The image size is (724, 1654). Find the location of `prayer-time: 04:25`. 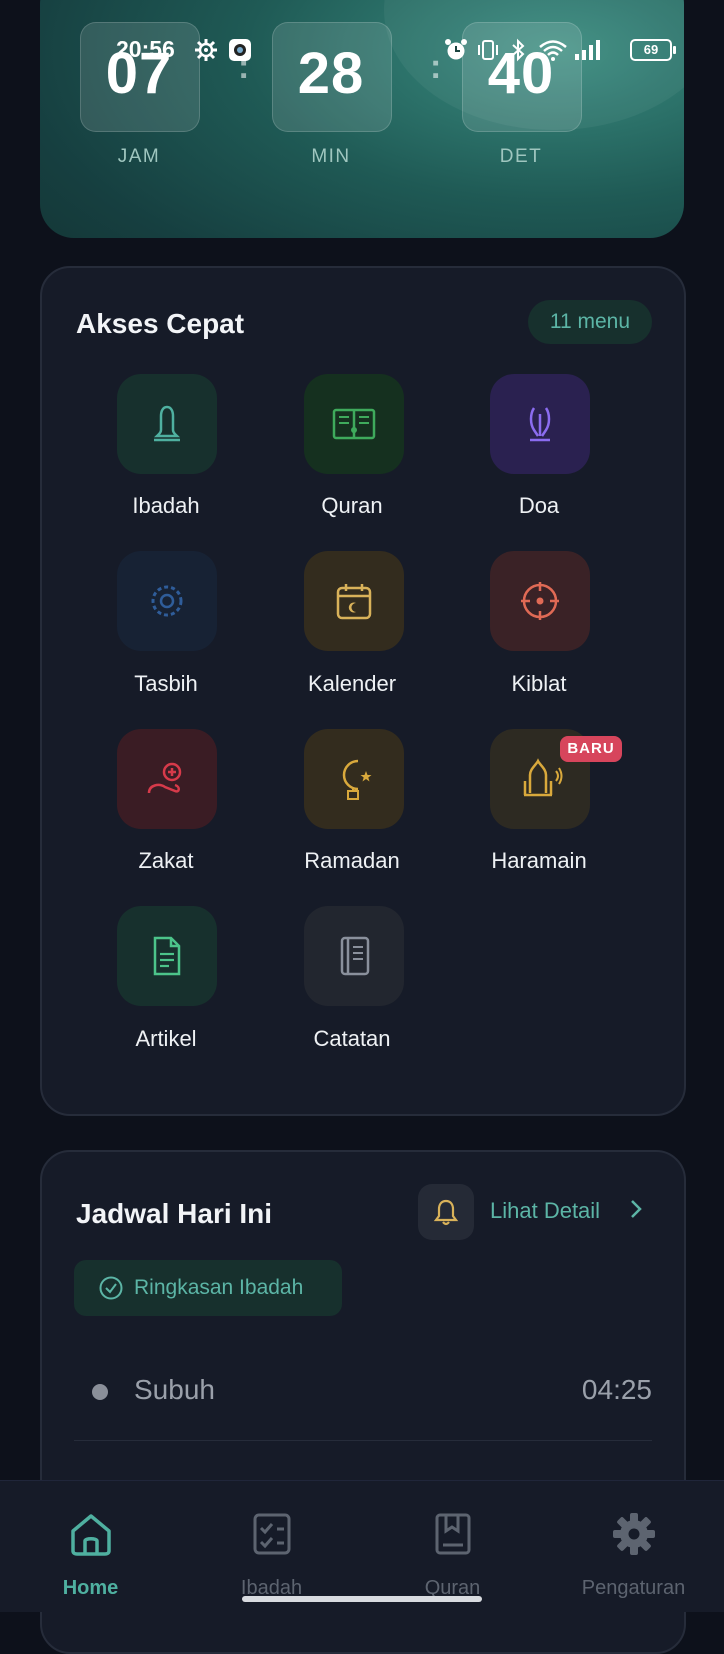

prayer-time: 04:25 is located at coordinates (616, 1389).